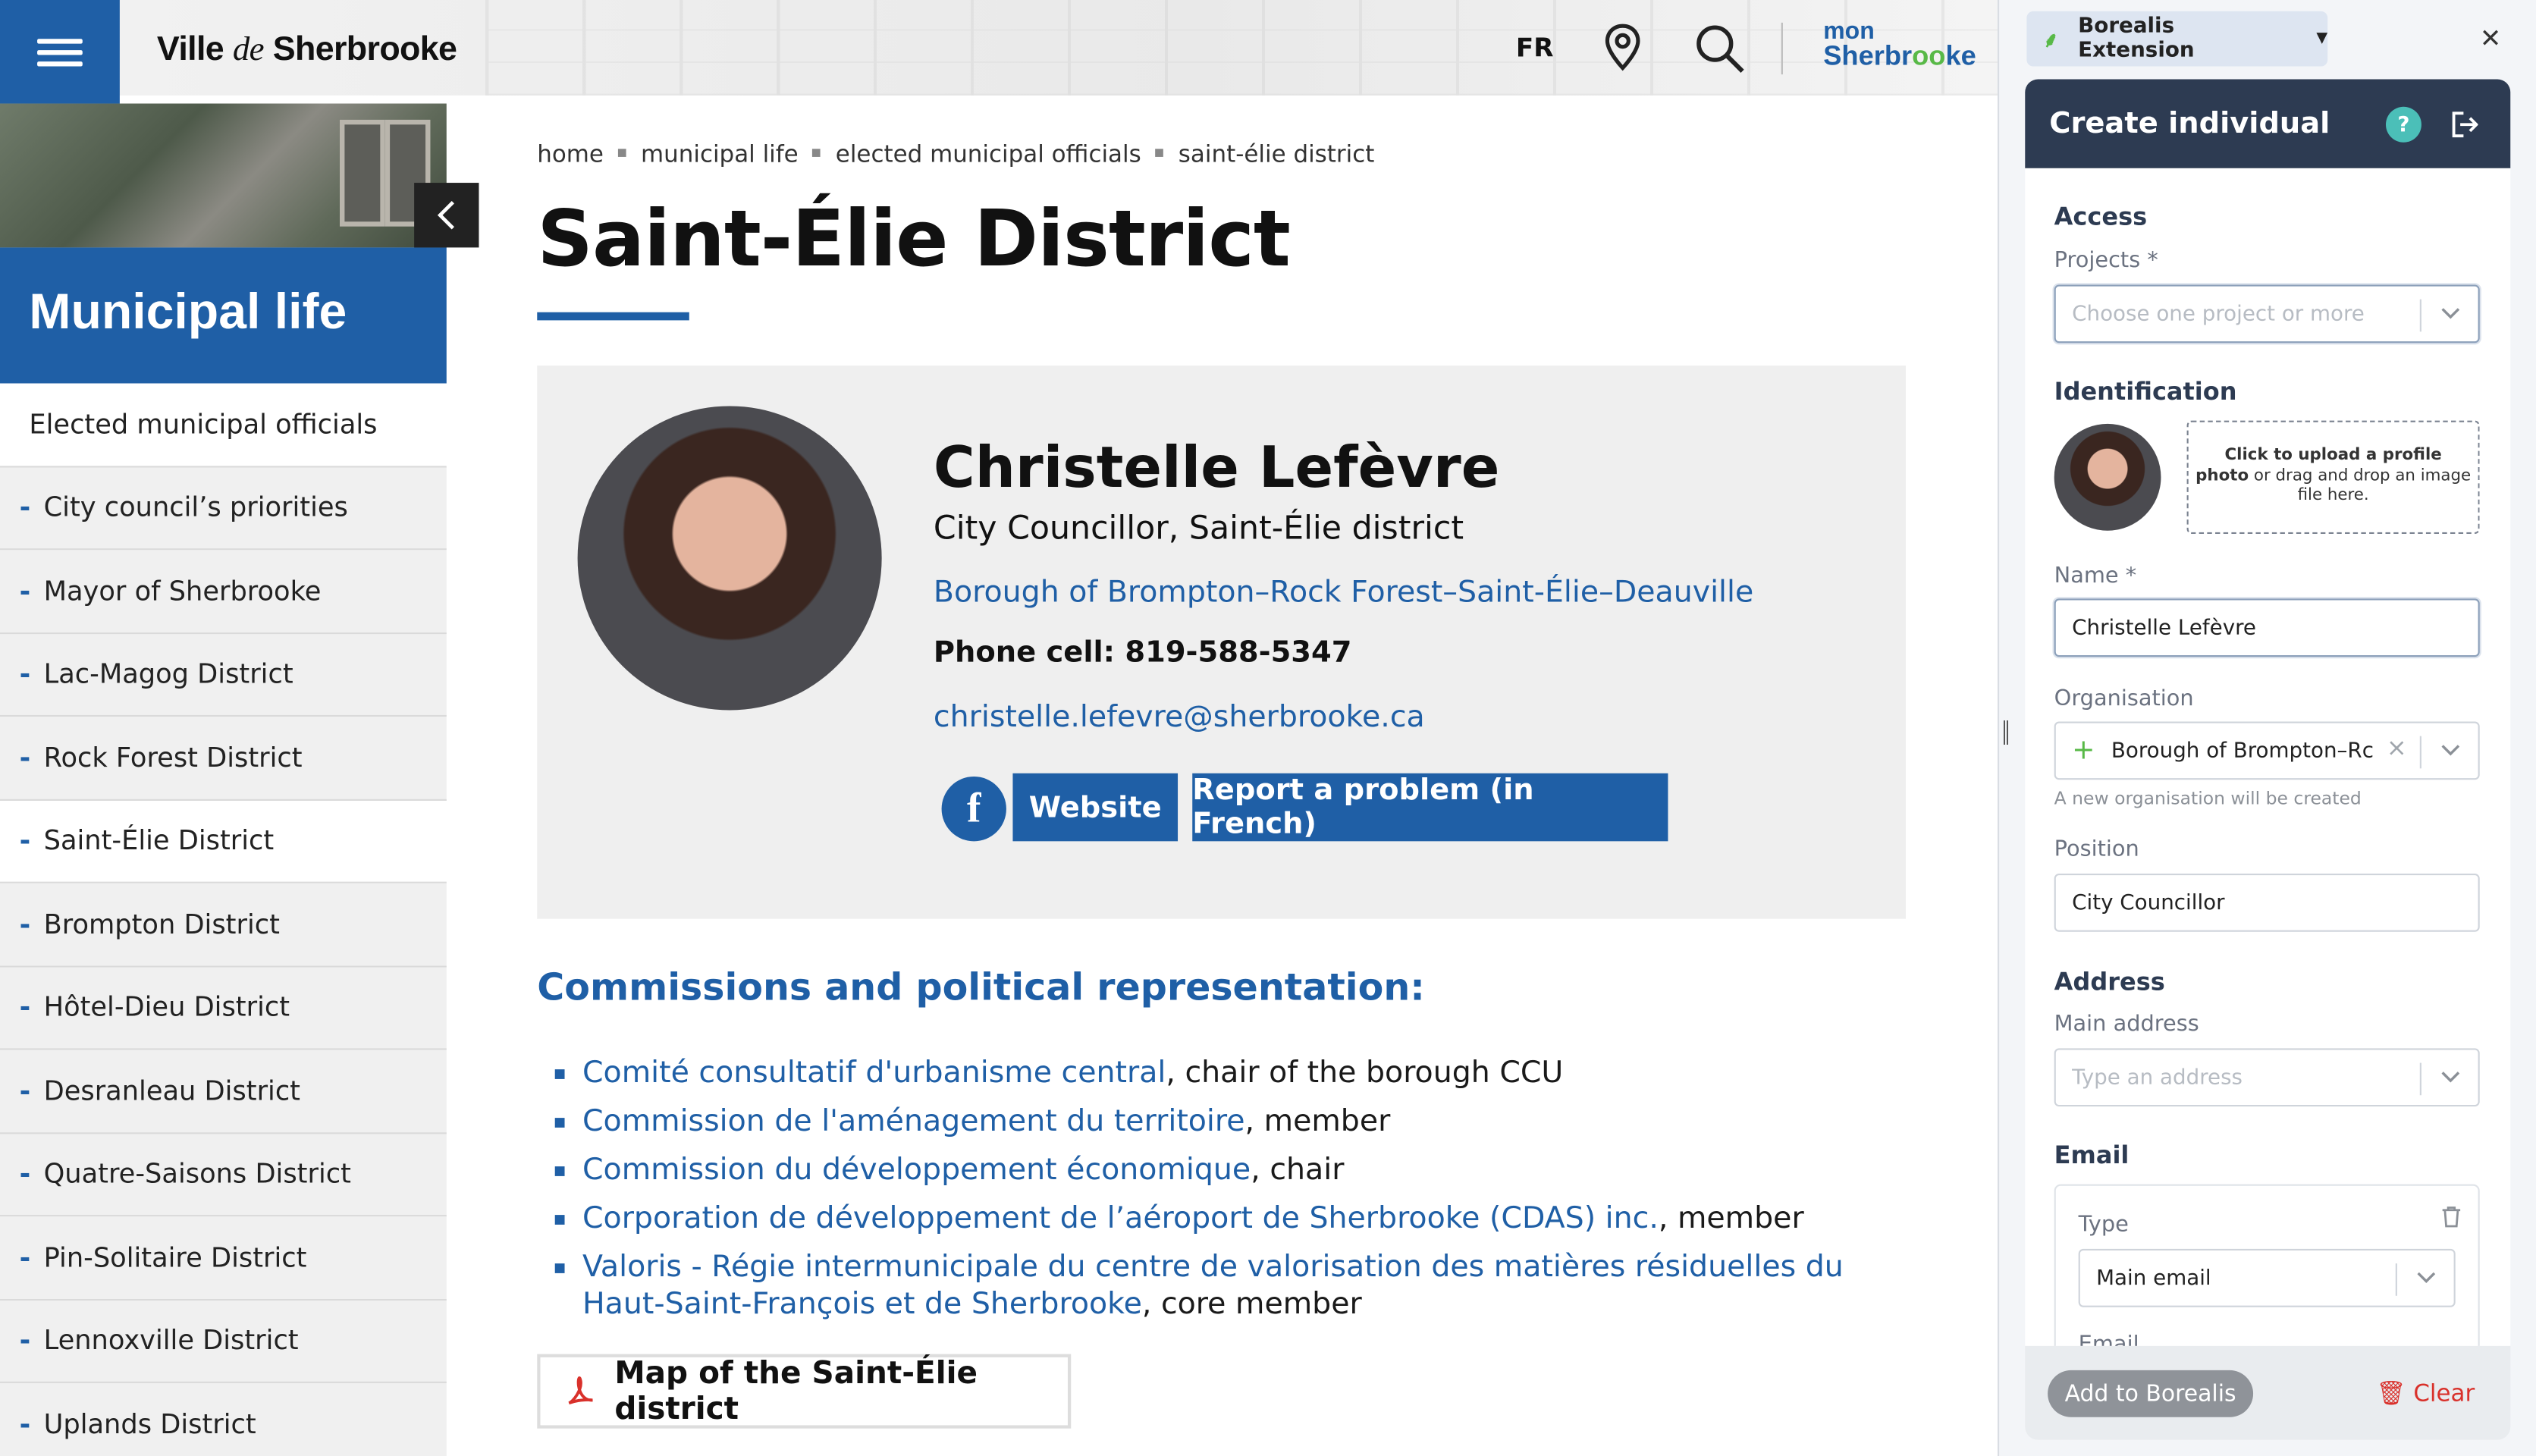  Describe the element at coordinates (1241, 48) in the screenshot. I see `header-background-photo` at that location.